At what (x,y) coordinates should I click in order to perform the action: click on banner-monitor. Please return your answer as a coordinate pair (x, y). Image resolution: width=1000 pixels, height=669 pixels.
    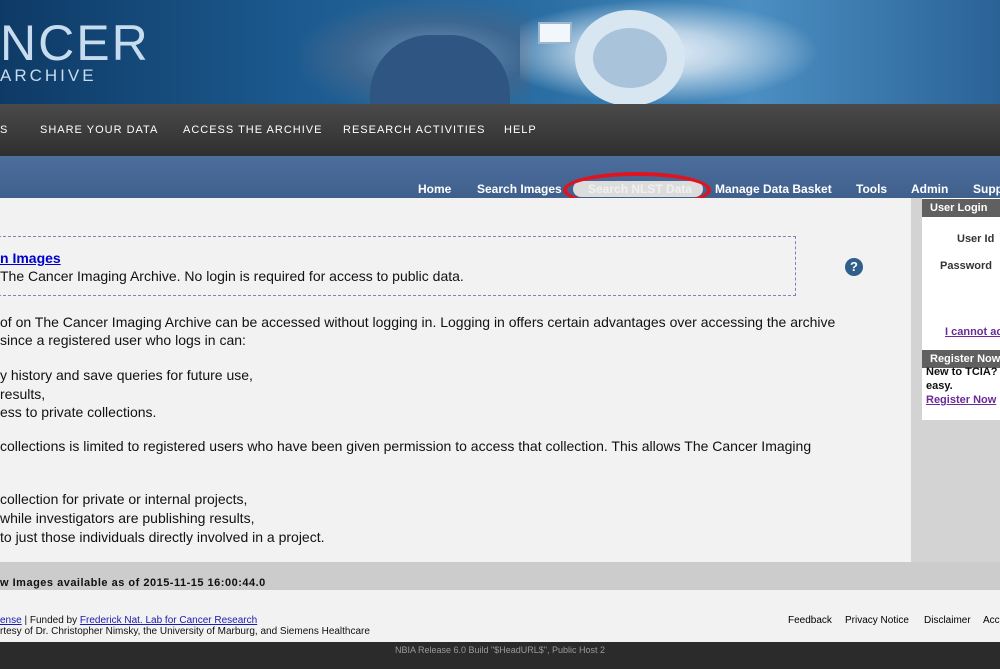
    Looking at the image, I should click on (555, 33).